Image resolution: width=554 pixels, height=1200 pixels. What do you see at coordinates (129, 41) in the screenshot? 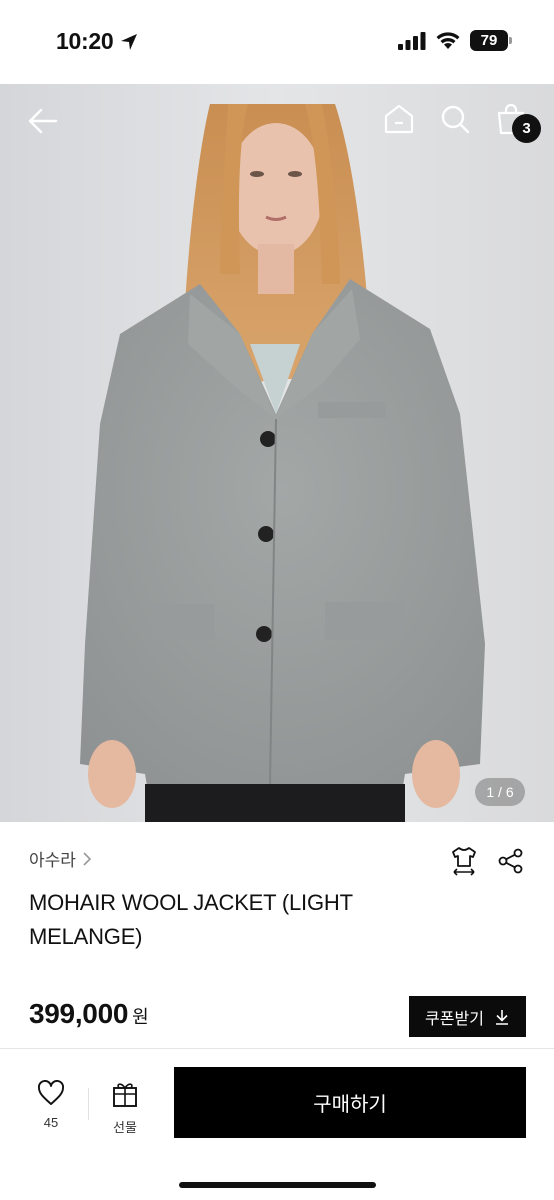
I see `location-arrow-icon` at bounding box center [129, 41].